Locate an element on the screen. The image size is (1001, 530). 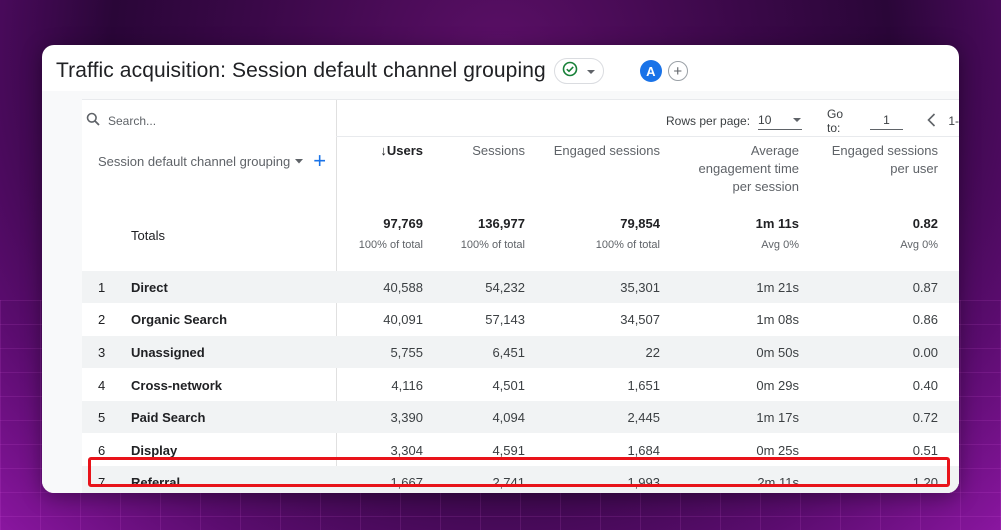
row-engaged-per-user: 0.86 is located at coordinates (925, 319).